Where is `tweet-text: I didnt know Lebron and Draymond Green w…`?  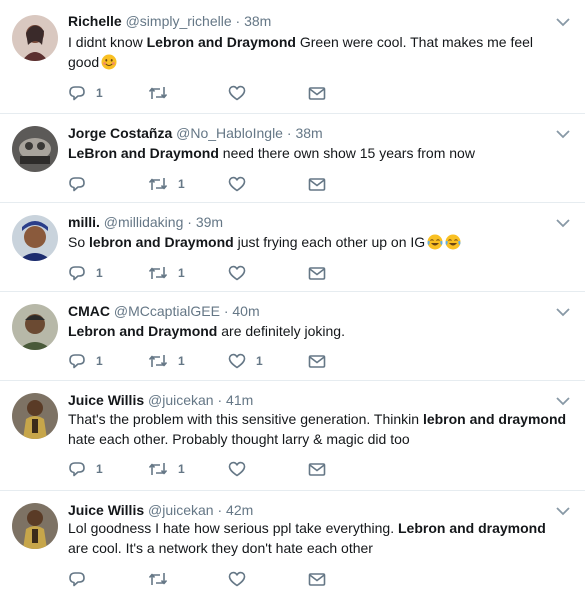 tweet-text: I didnt know Lebron and Draymond Green w… is located at coordinates (318, 52).